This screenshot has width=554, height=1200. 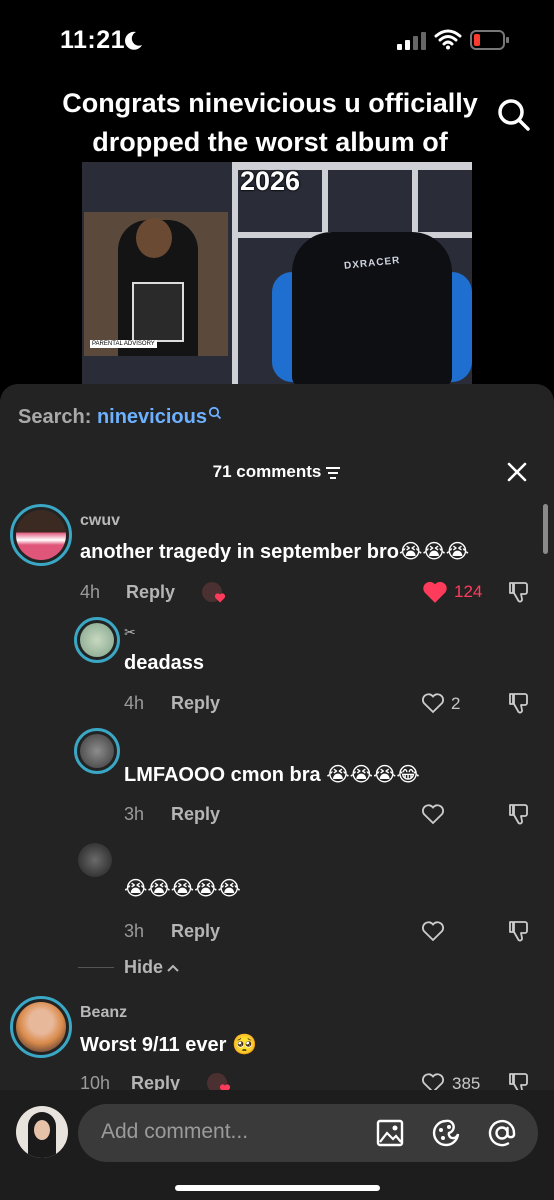 What do you see at coordinates (130, 632) in the screenshot?
I see `comment-username: ✂` at bounding box center [130, 632].